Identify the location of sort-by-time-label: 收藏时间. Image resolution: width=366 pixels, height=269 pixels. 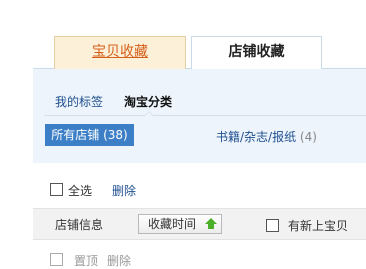
(172, 224).